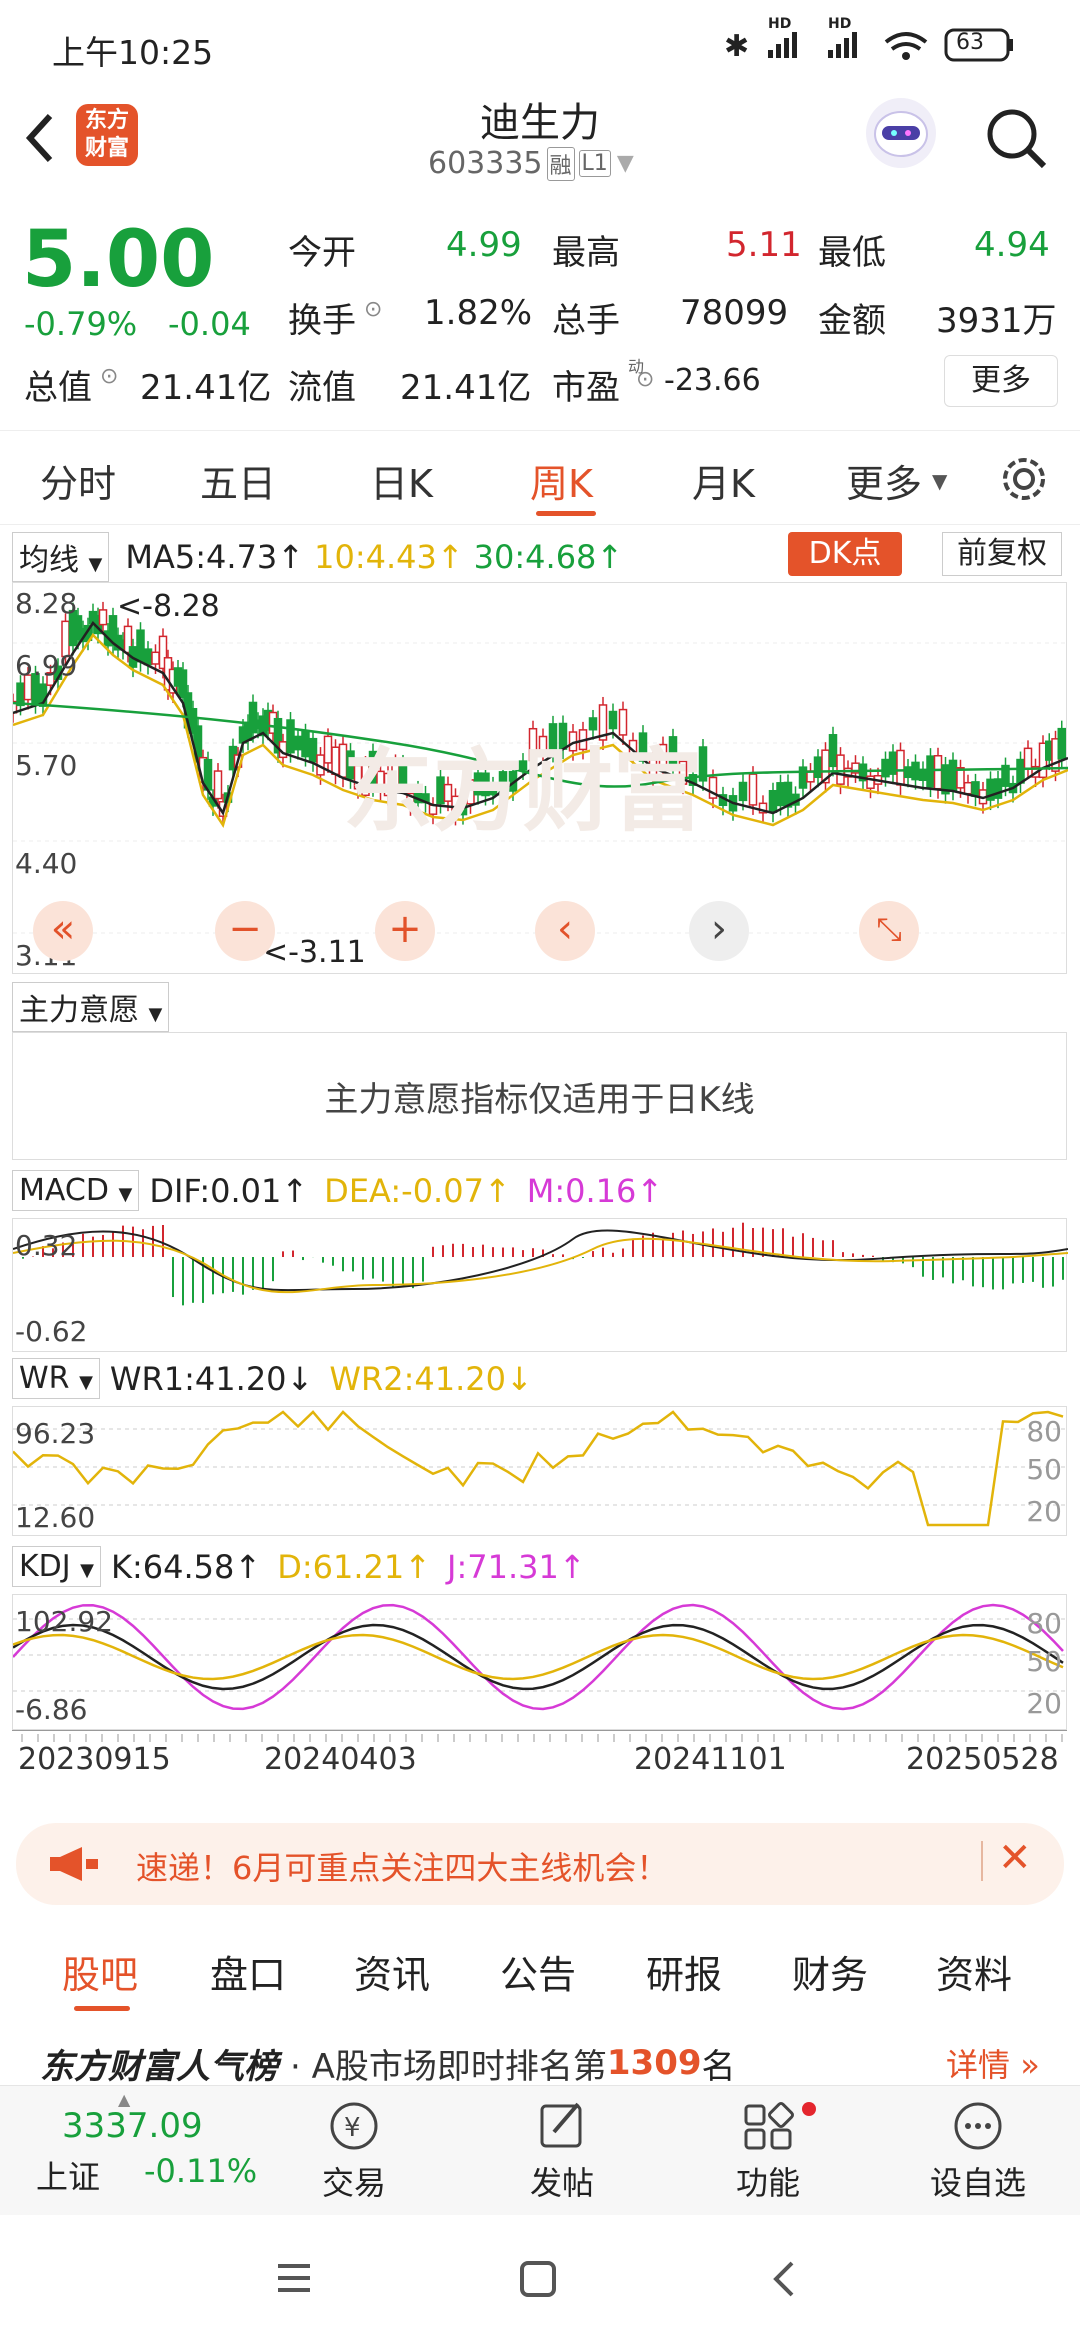 This screenshot has width=1080, height=2340. Describe the element at coordinates (540, 1285) in the screenshot. I see `macd-chart: 0.32 -0.62` at that location.